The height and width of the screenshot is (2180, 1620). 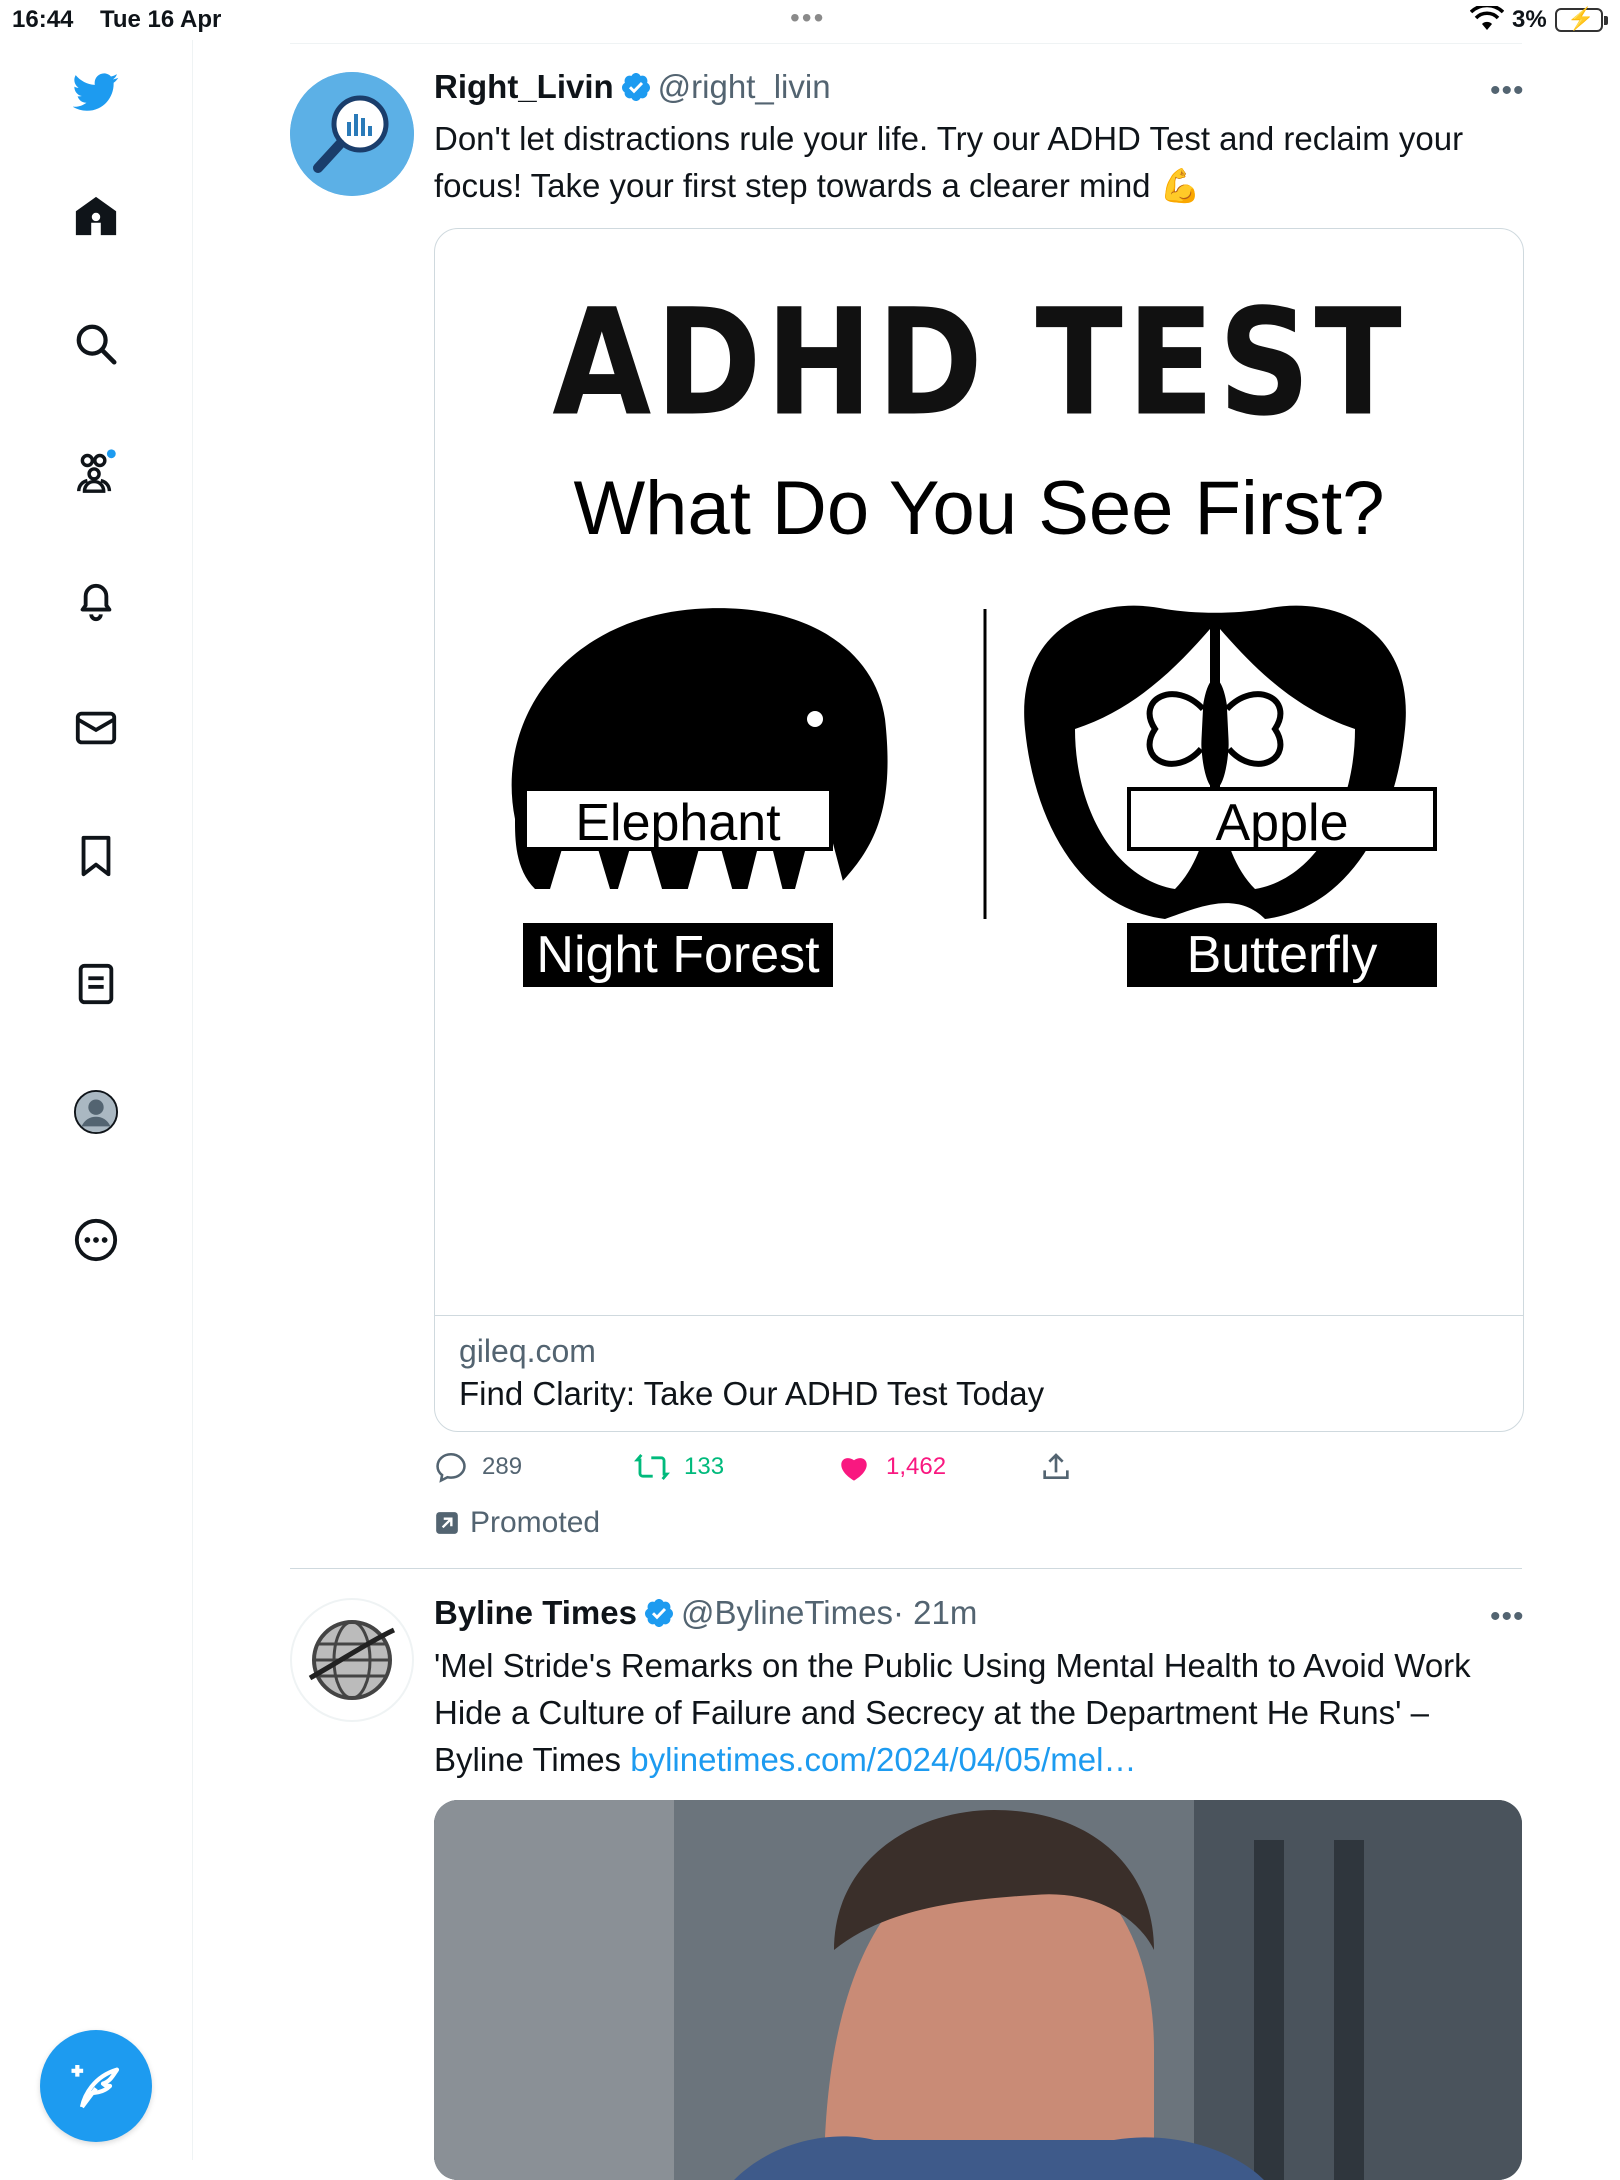 What do you see at coordinates (43, 19) in the screenshot?
I see `status-time: 16:44` at bounding box center [43, 19].